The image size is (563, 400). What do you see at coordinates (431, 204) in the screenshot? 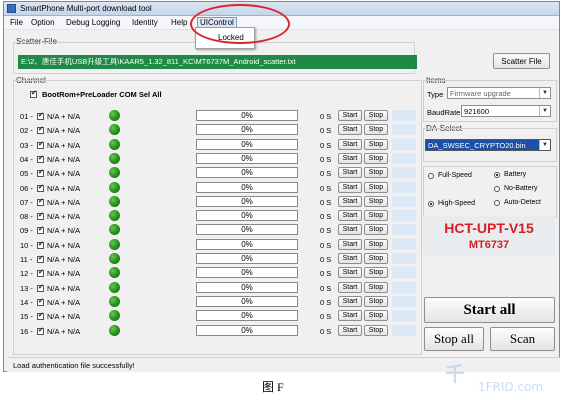
I see `high-speed-radio` at bounding box center [431, 204].